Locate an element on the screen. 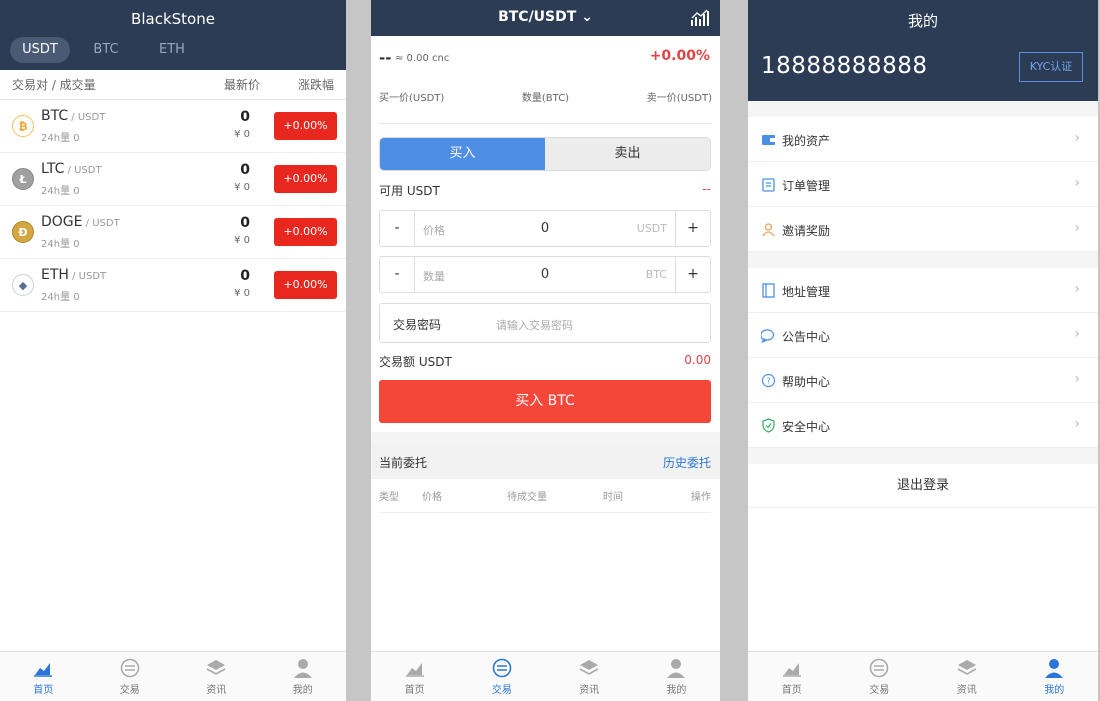 The height and width of the screenshot is (701, 1100). market-row-ltc: Ł LTC / USDT 24h量 0 0 ¥ 0 +0.00% is located at coordinates (173, 179).